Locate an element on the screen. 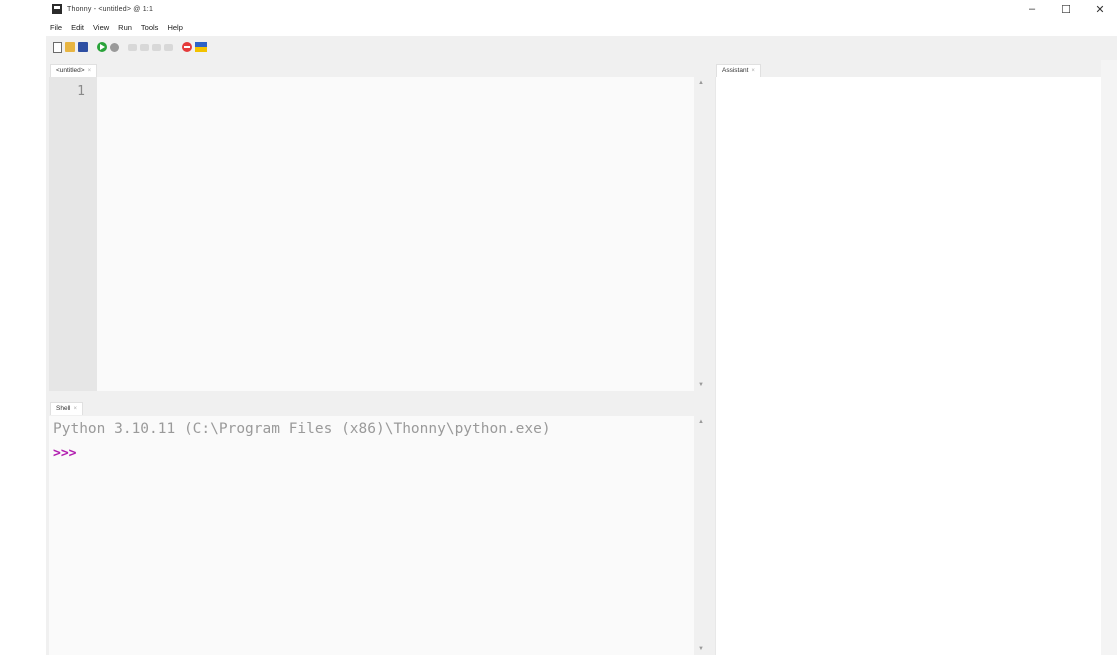  window-controls: – ☐ ✕ is located at coordinates (1066, 9).